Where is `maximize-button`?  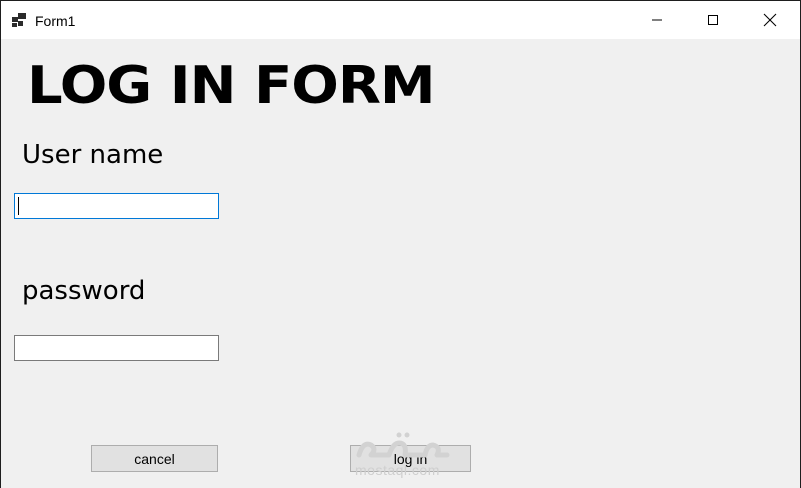
maximize-button is located at coordinates (713, 20).